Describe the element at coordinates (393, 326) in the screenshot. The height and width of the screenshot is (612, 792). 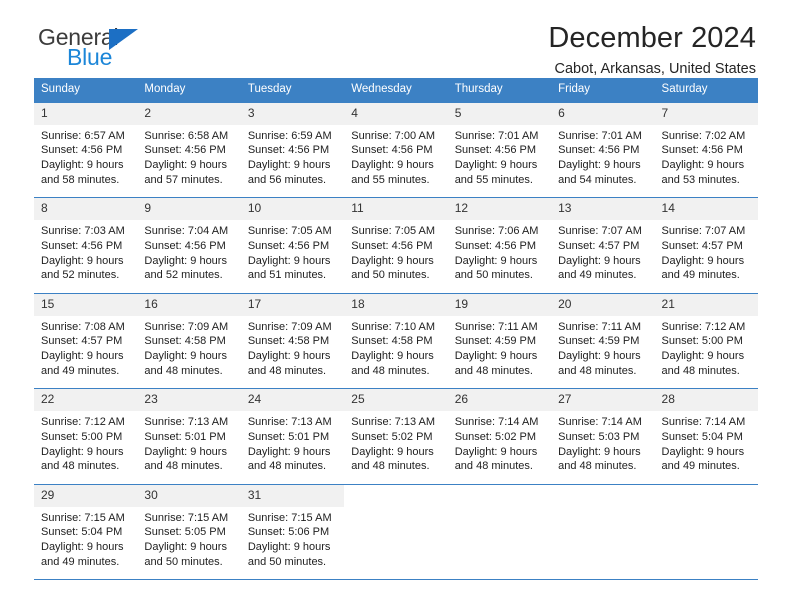
I see `sunrise-text: Sunrise: 7:10 AM` at that location.